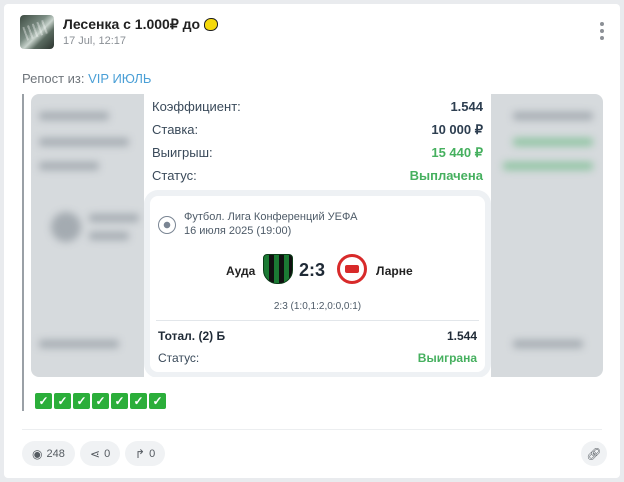 This screenshot has height=482, width=624. I want to click on match-status-label: Статус:, so click(179, 358).